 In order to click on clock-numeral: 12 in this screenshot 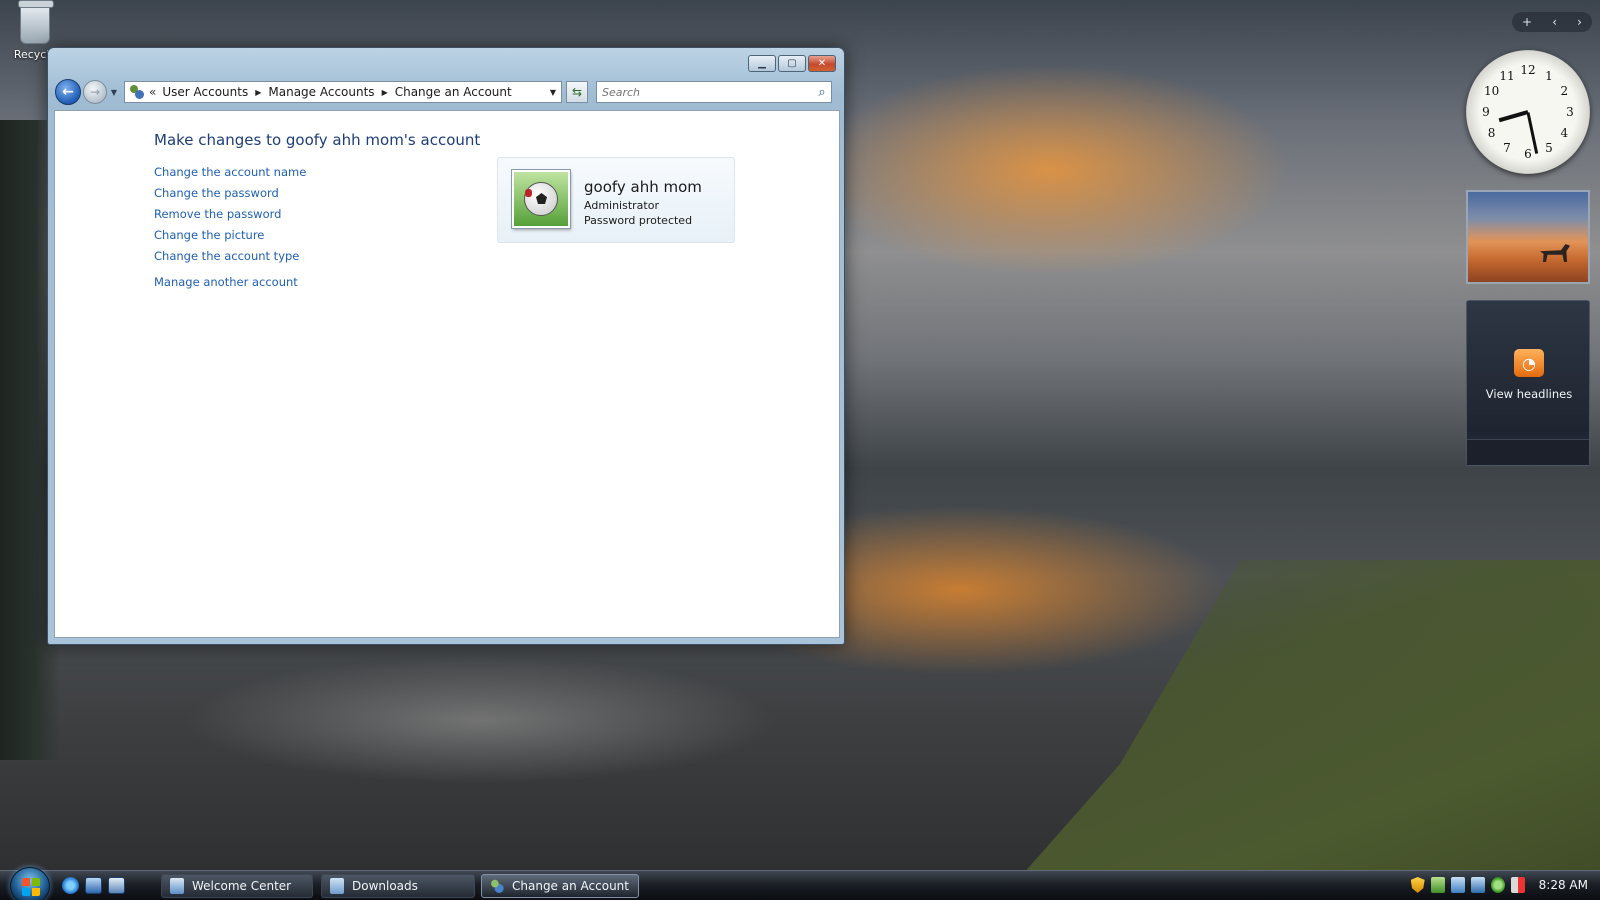, I will do `click(1528, 70)`.